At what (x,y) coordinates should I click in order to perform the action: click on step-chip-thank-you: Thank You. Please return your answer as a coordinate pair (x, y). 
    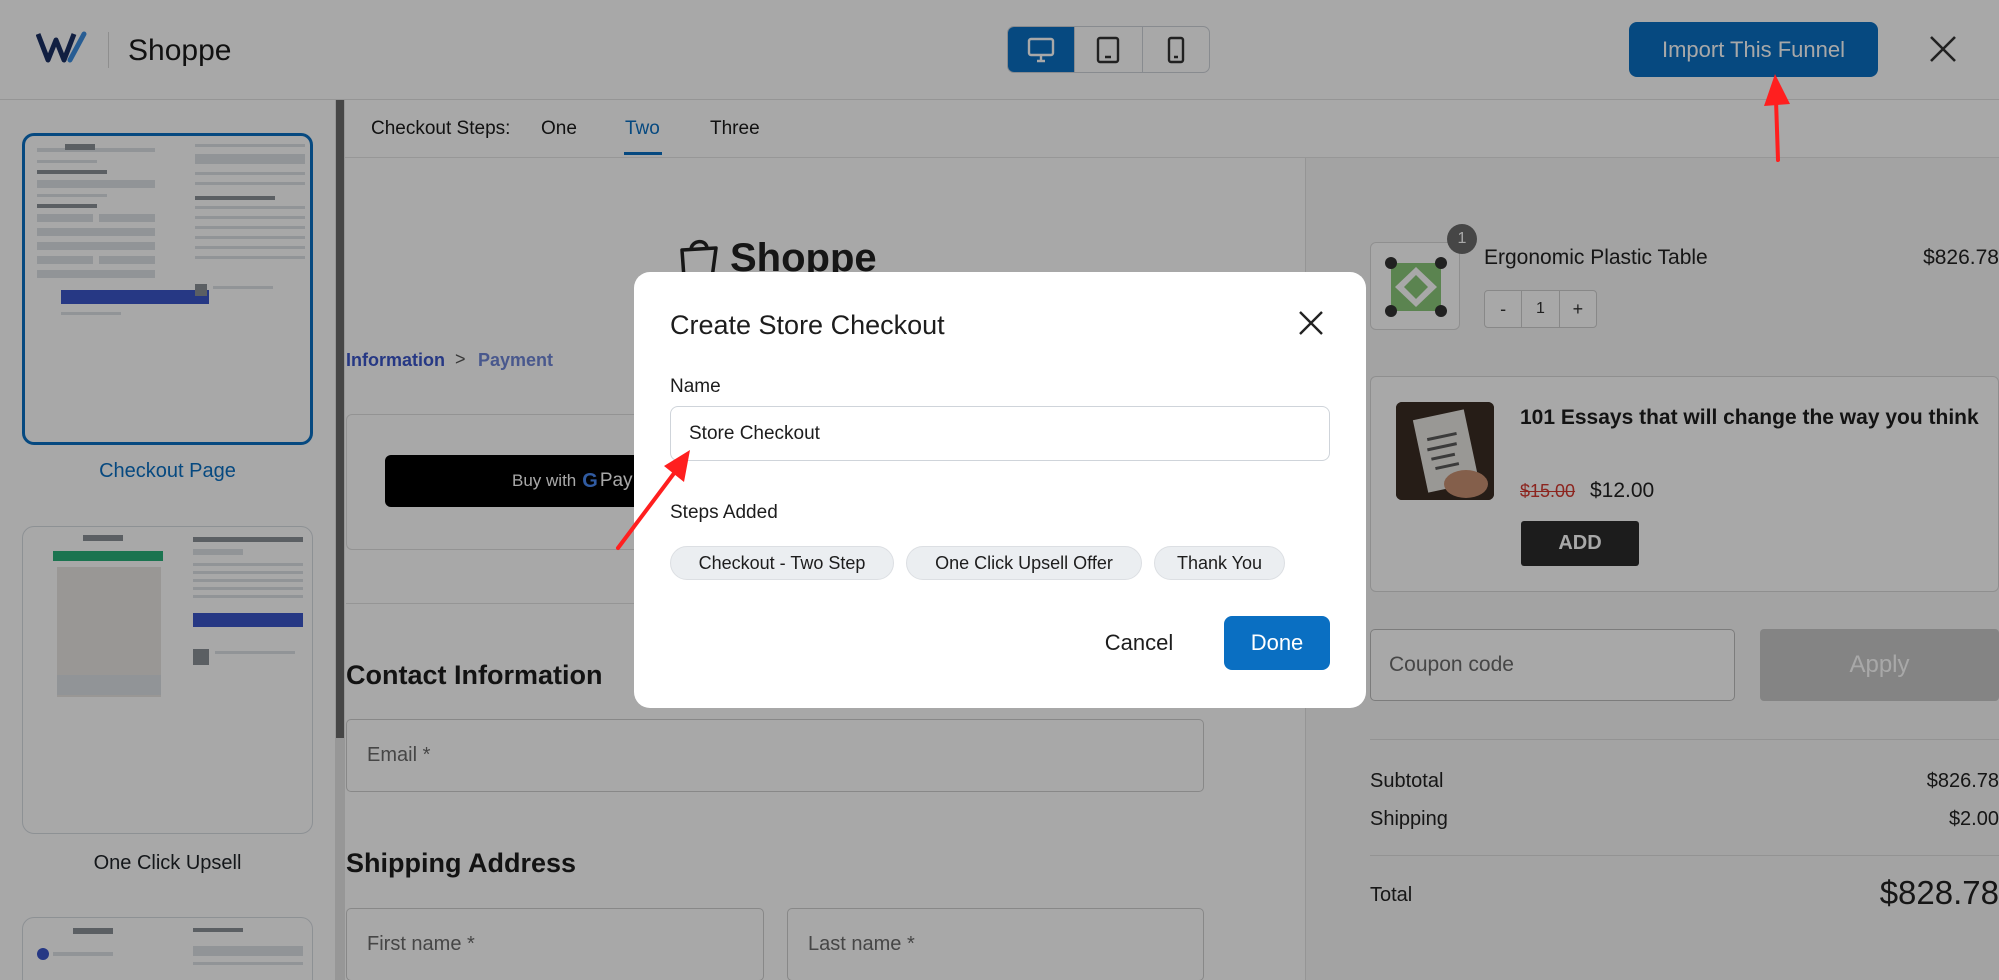
    Looking at the image, I should click on (1219, 563).